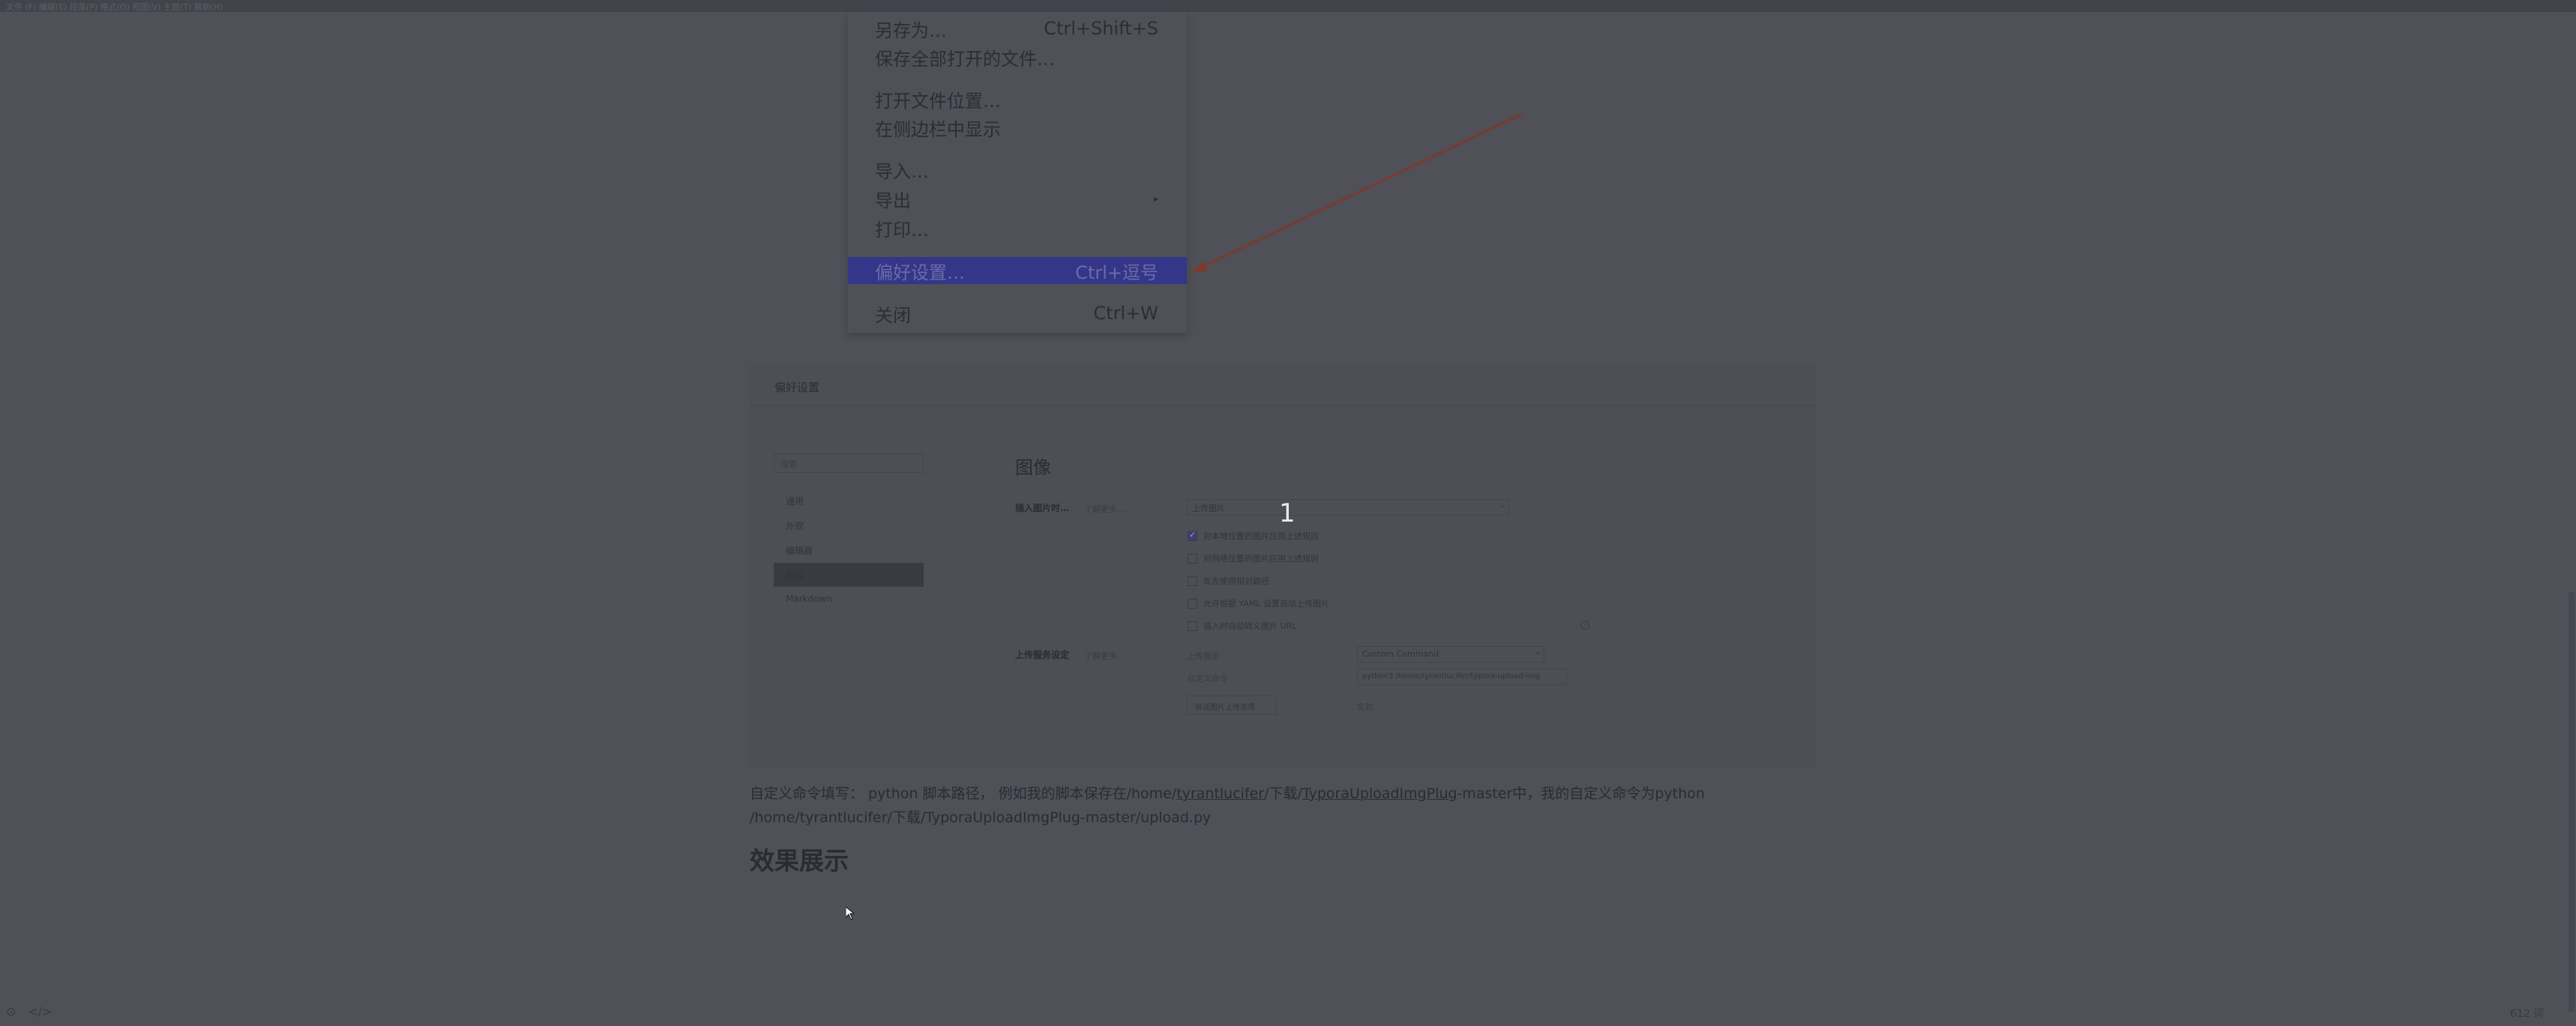 The height and width of the screenshot is (1026, 2576). I want to click on underlined-word: tyrantlucifer, so click(1220, 793).